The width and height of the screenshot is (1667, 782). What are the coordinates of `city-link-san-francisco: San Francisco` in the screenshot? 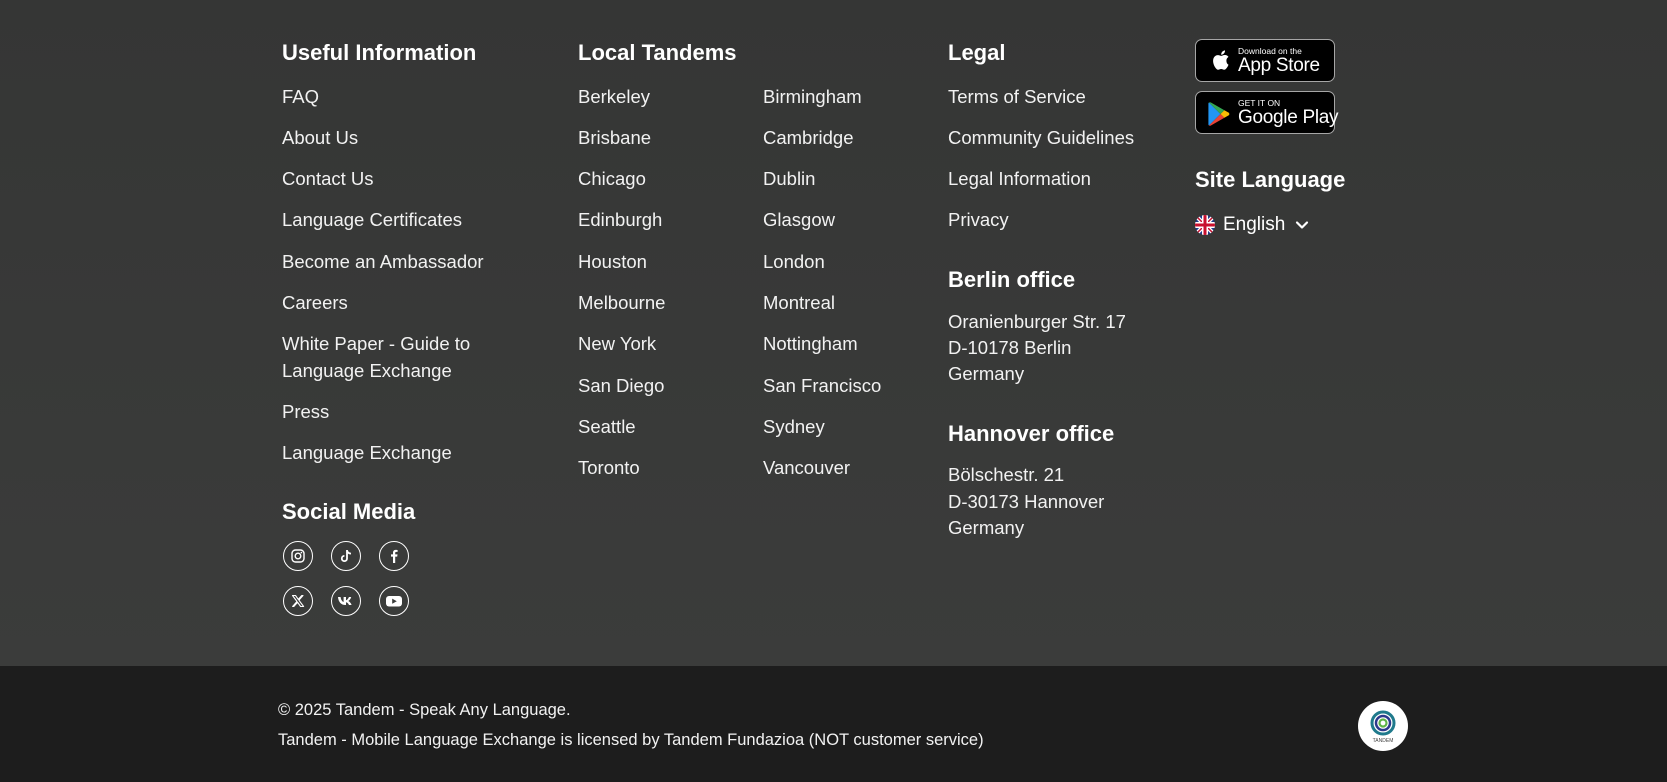 It's located at (822, 385).